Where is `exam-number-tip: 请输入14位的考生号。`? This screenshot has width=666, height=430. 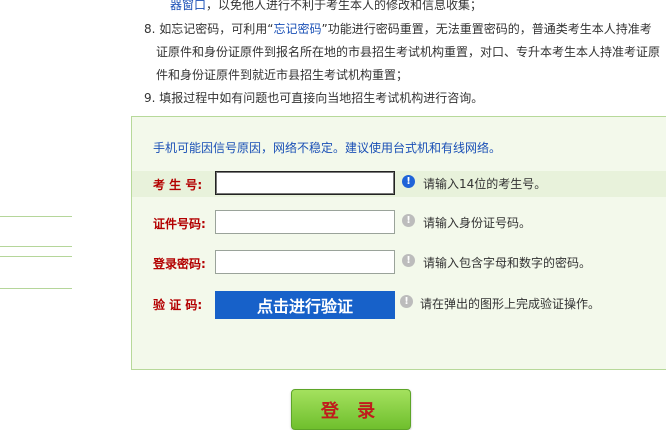
exam-number-tip: 请输入14位的考生号。 is located at coordinates (485, 184).